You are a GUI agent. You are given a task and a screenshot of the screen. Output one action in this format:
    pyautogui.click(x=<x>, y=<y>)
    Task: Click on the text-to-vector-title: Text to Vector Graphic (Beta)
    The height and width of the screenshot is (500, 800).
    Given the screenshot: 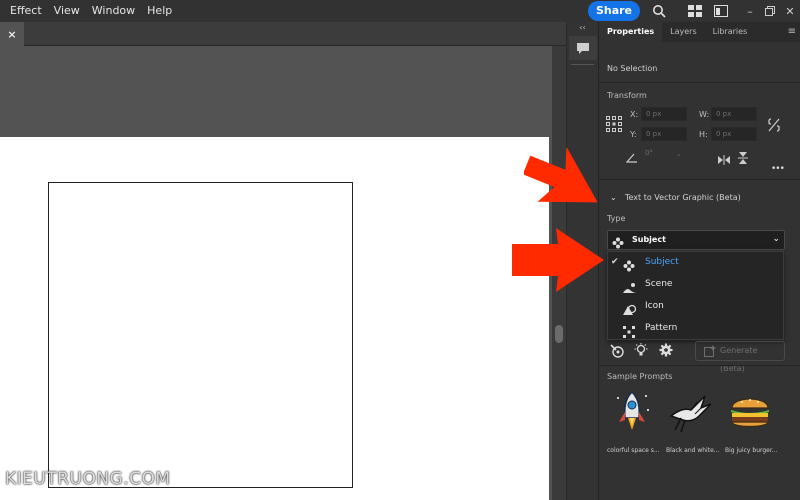 What is the action you would take?
    pyautogui.click(x=683, y=197)
    